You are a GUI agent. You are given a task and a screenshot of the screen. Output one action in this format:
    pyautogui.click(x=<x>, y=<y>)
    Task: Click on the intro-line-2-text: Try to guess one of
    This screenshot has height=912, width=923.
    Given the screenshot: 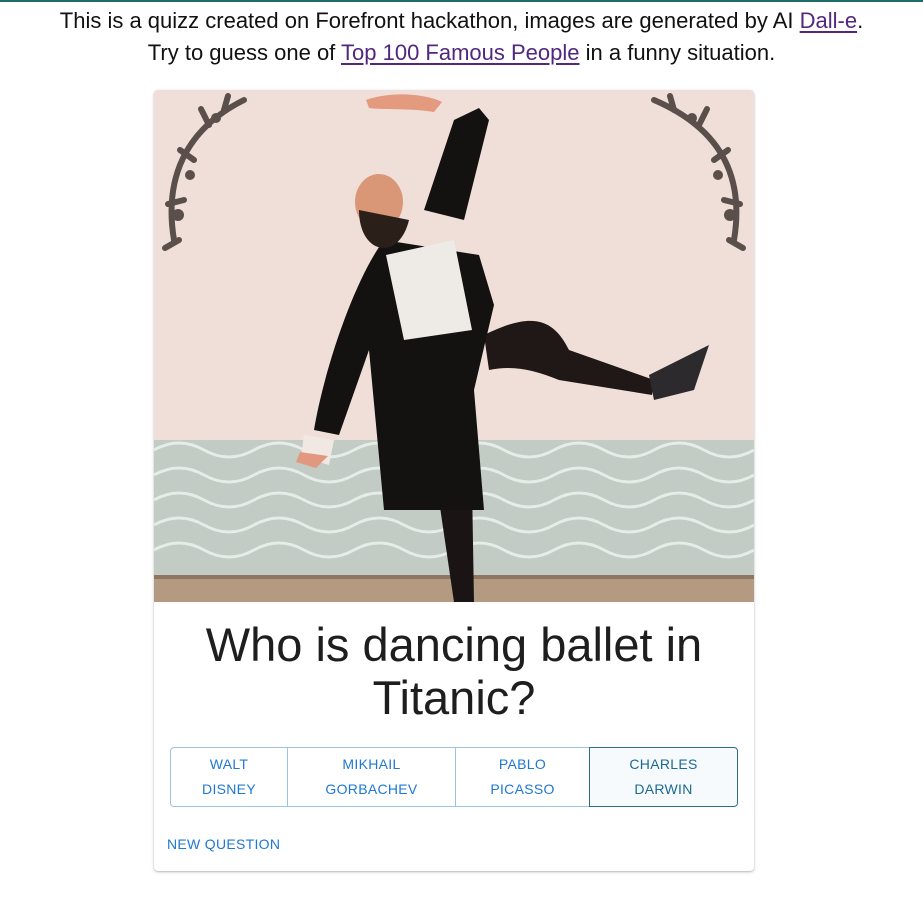 What is the action you would take?
    pyautogui.click(x=244, y=52)
    